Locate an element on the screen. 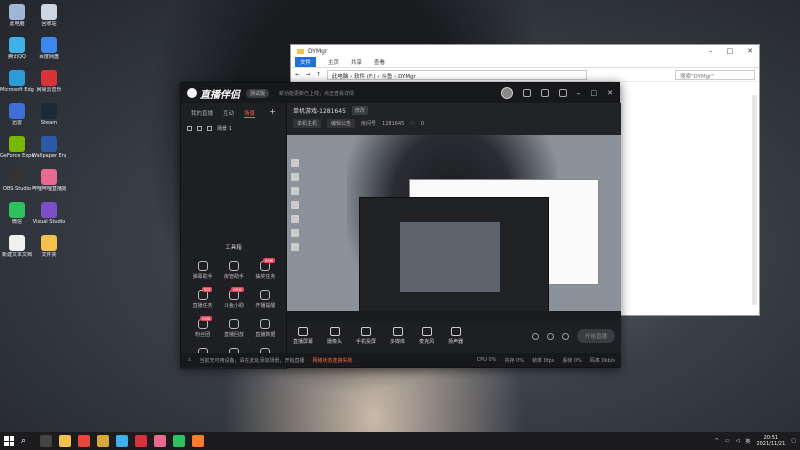 This screenshot has width=800, height=450. taskbar-douyu-icon is located at coordinates (198, 441).